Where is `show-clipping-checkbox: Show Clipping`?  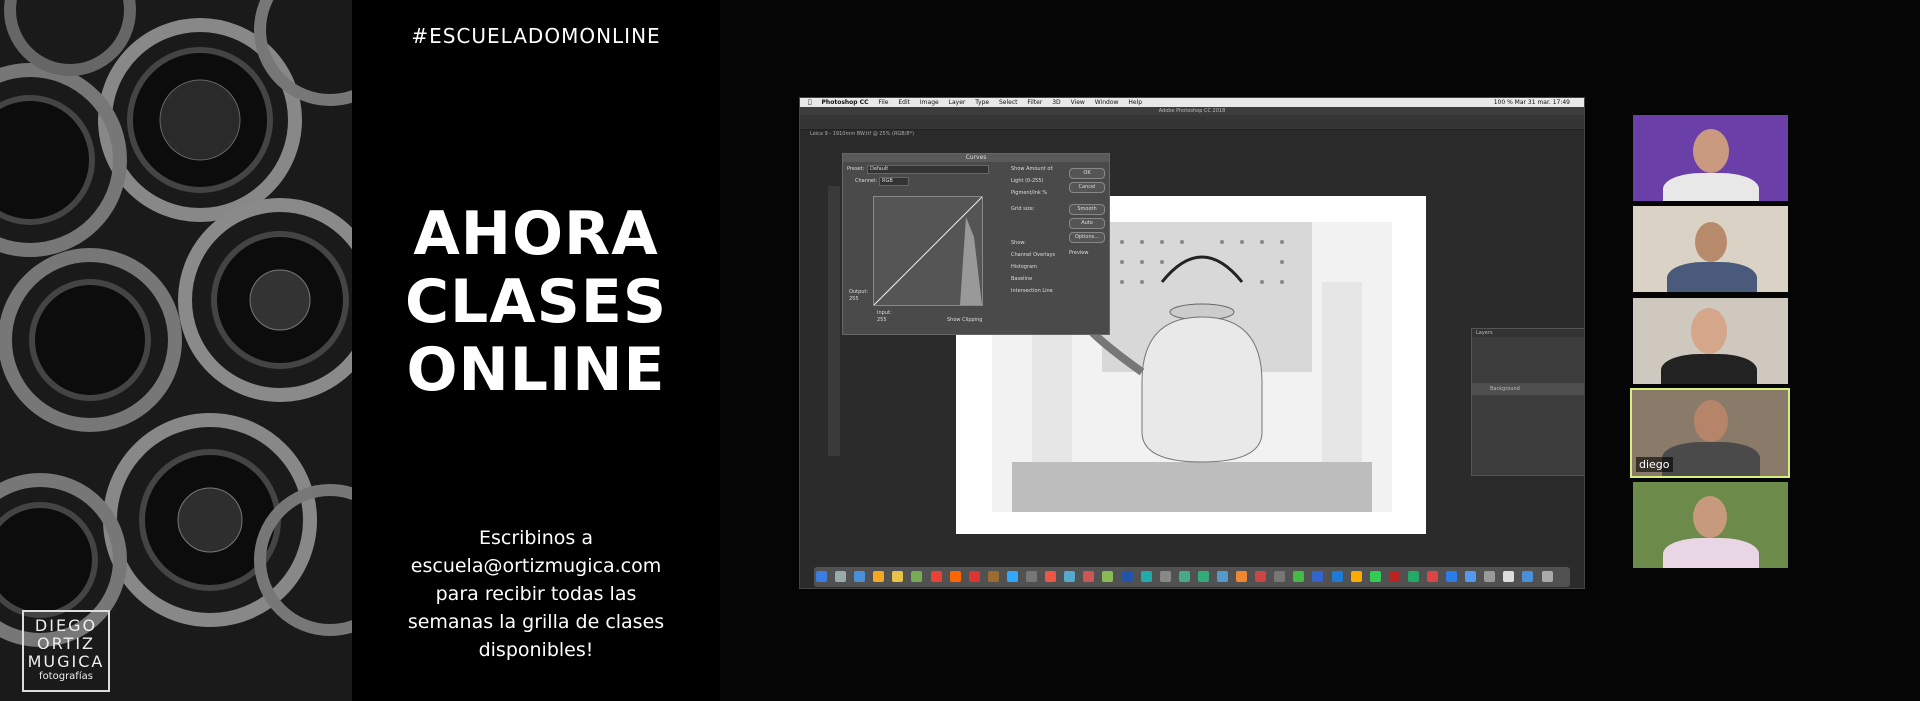
show-clipping-checkbox: Show Clipping is located at coordinates (964, 320).